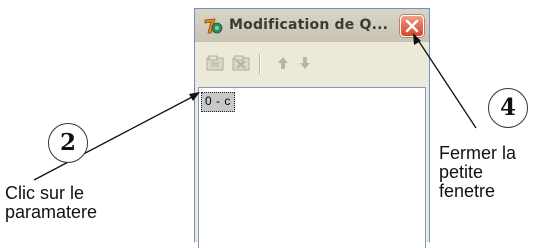 The height and width of the screenshot is (248, 560). I want to click on note-left: Clic sur le paramatere, so click(51, 203).